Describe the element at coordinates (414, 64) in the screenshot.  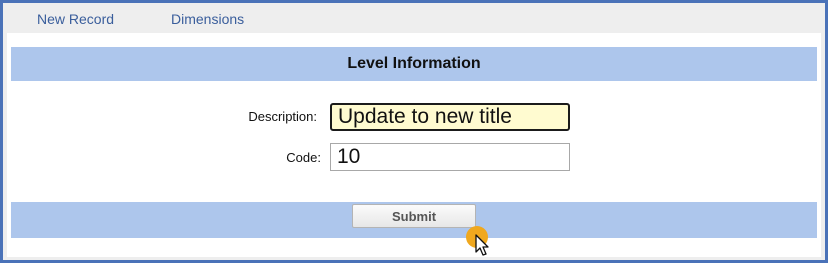
I see `form-title: Level Information` at that location.